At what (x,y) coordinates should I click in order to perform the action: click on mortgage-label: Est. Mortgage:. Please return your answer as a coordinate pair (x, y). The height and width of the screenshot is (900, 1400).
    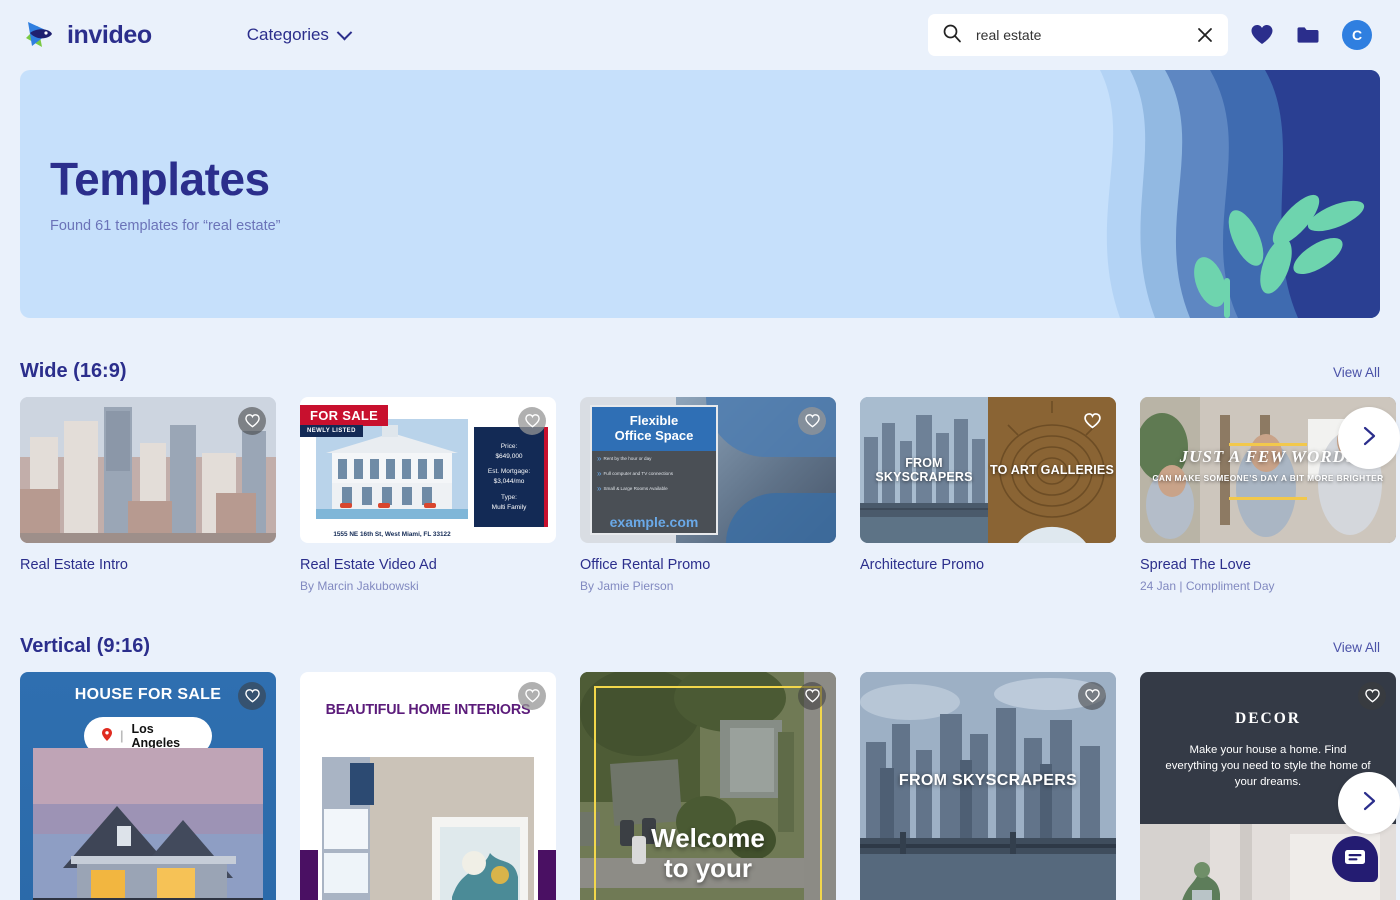
    Looking at the image, I should click on (509, 472).